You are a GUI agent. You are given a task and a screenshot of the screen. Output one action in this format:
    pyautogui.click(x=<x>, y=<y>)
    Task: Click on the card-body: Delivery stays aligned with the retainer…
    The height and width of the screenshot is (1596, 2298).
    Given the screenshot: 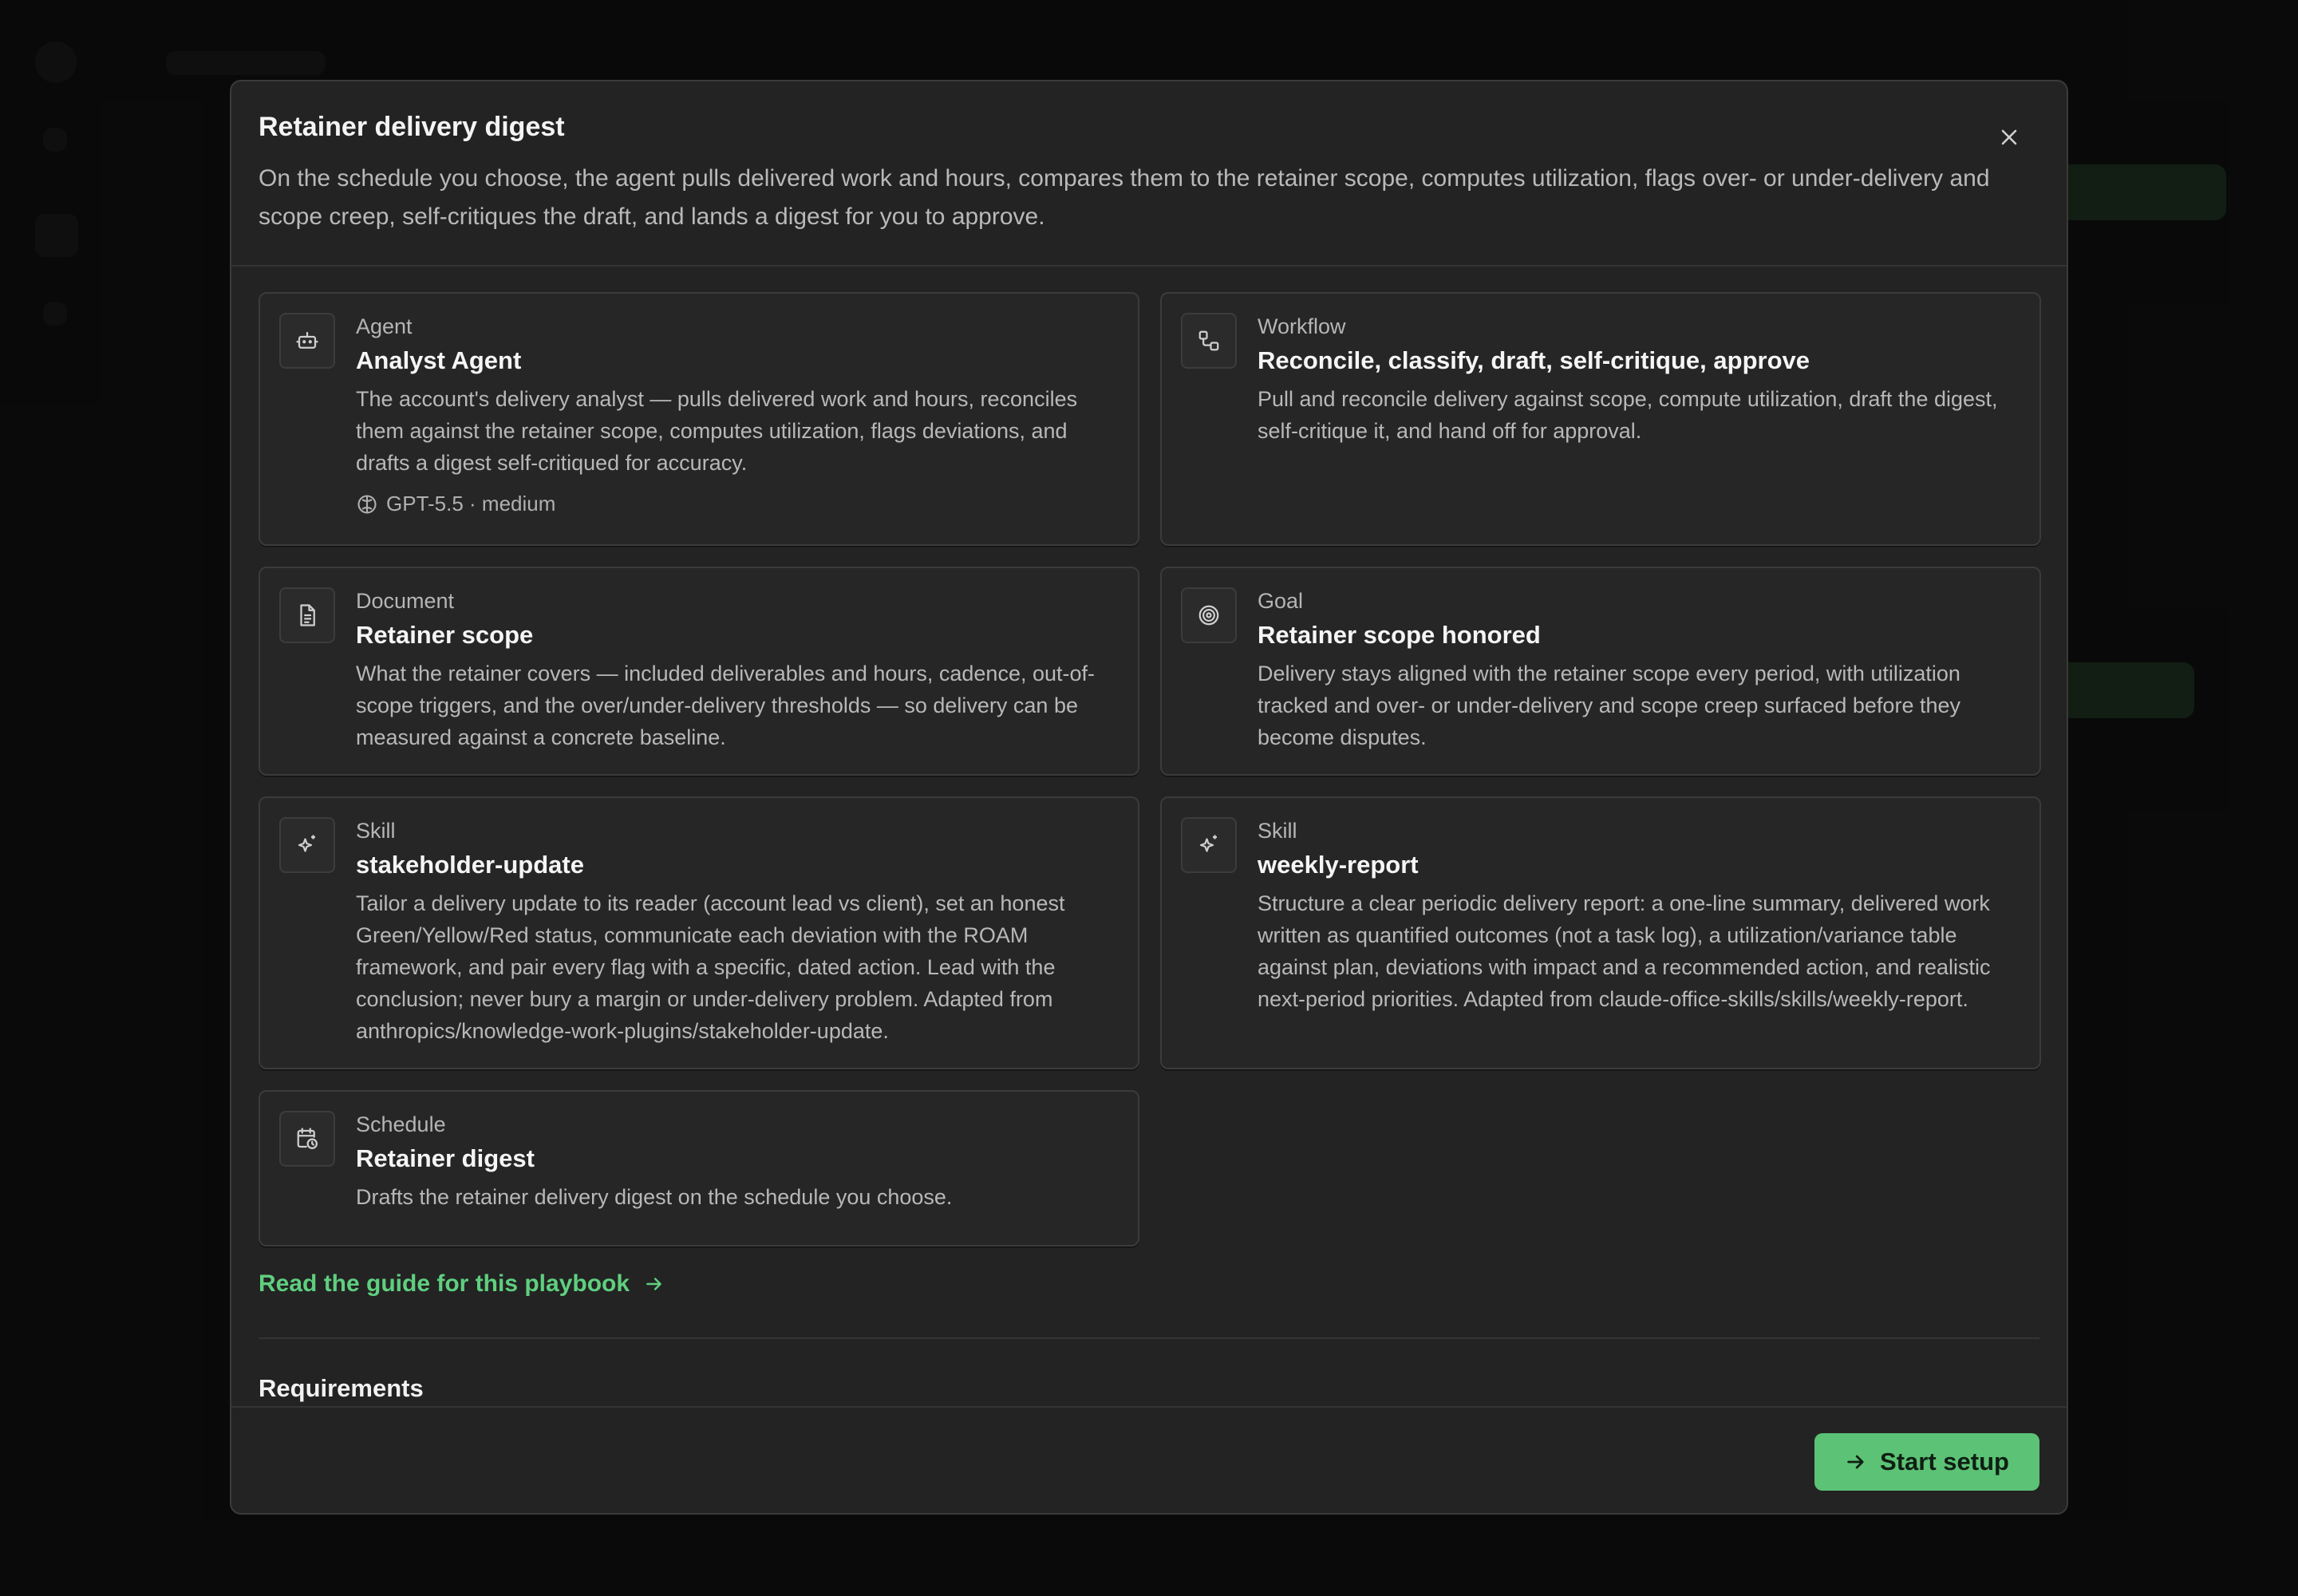 What is the action you would take?
    pyautogui.click(x=1609, y=705)
    